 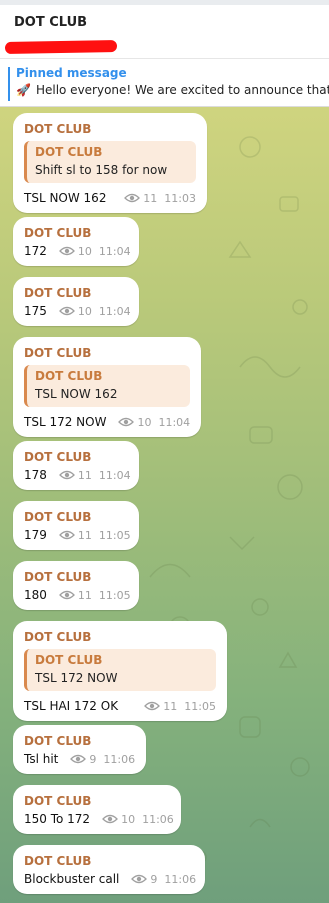 What do you see at coordinates (35, 311) in the screenshot?
I see `message-text: 175` at bounding box center [35, 311].